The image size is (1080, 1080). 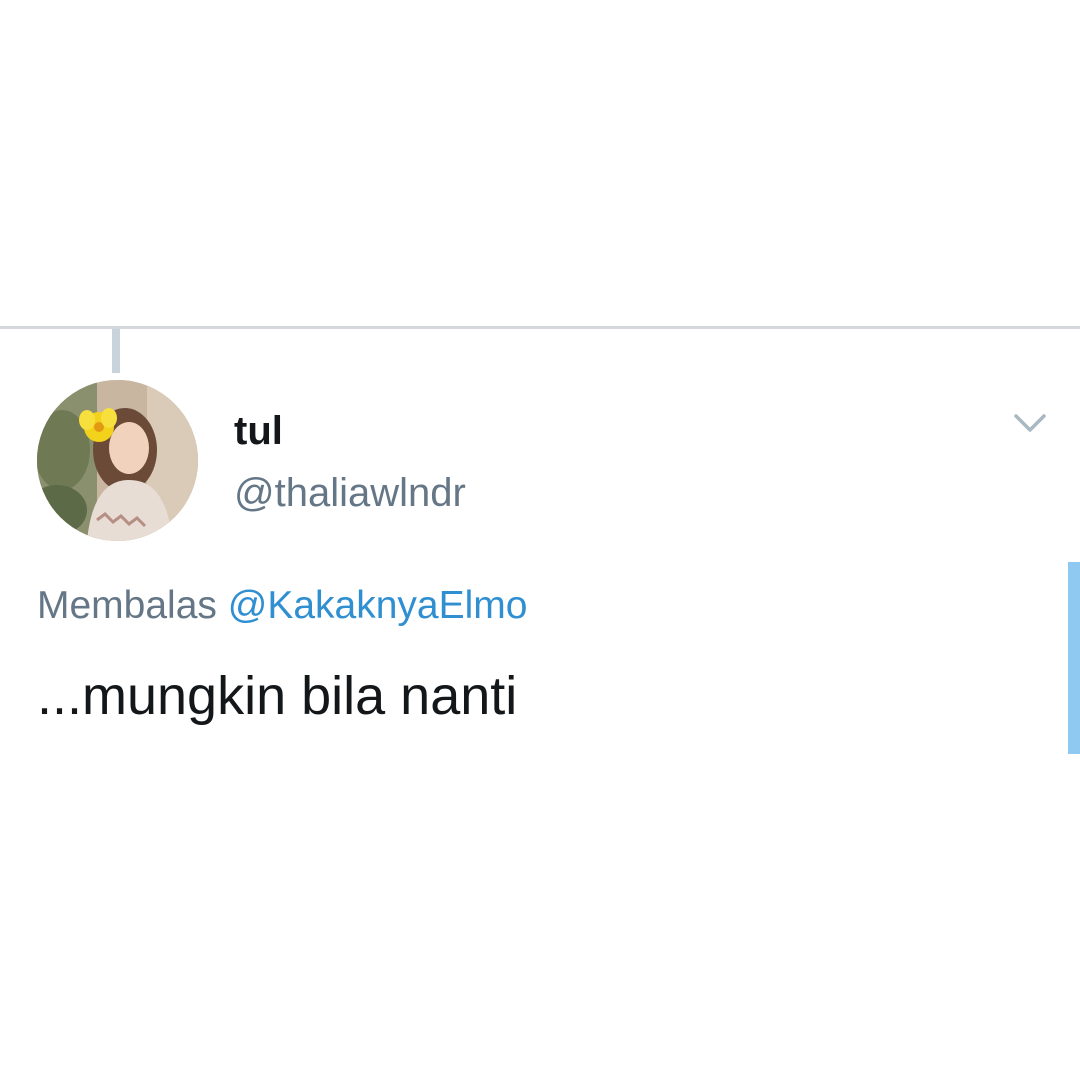 What do you see at coordinates (1074, 658) in the screenshot?
I see `scroll-indicator` at bounding box center [1074, 658].